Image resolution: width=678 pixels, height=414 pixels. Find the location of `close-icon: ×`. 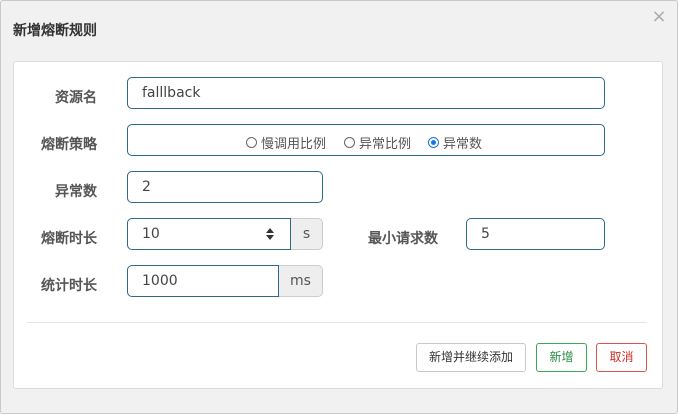

close-icon: × is located at coordinates (659, 17).